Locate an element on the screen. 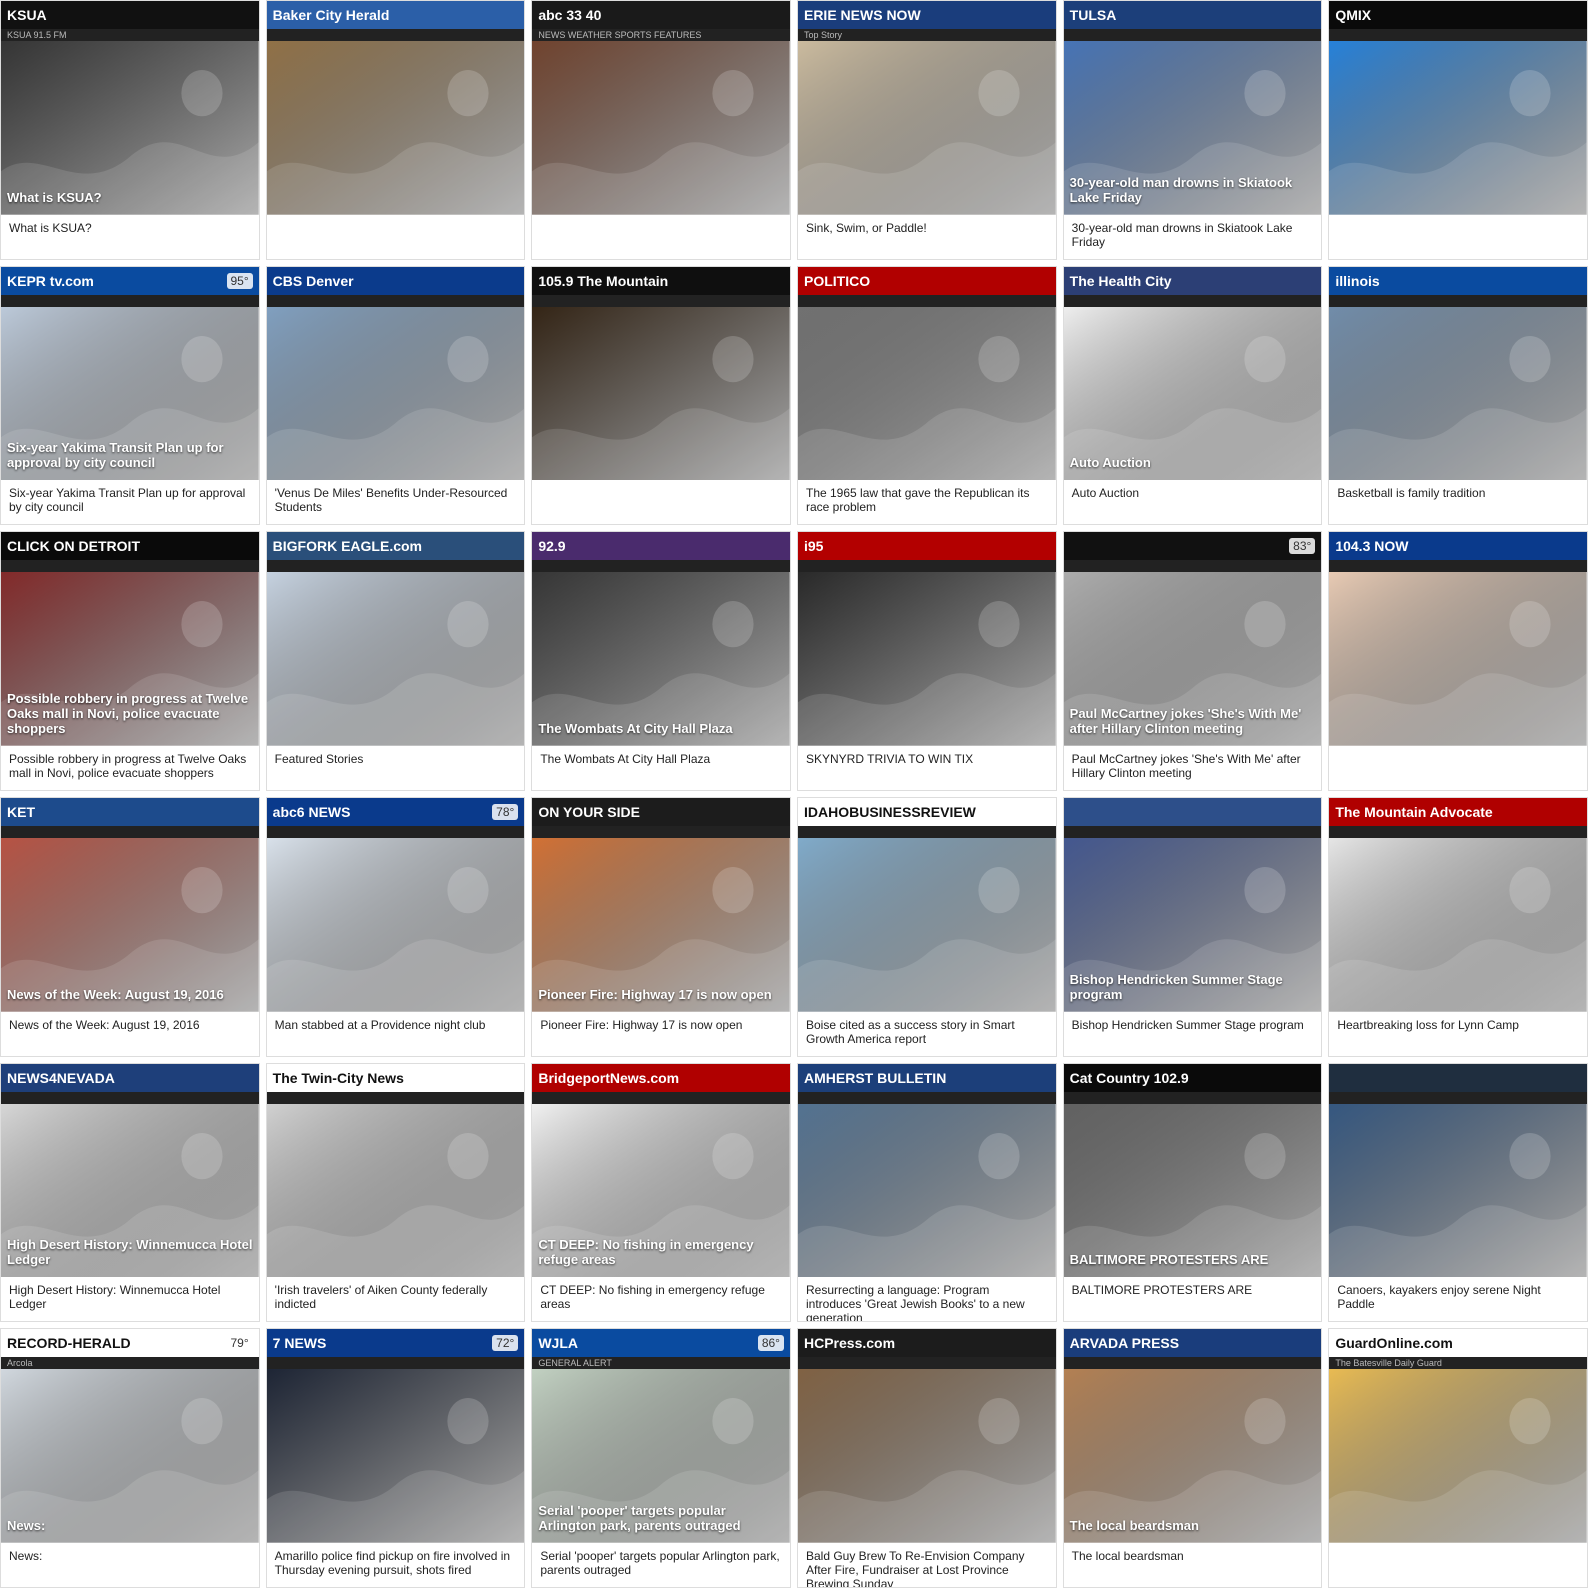 This screenshot has width=1588, height=1588. headline-overlay: The local beardsman is located at coordinates (1134, 1525).